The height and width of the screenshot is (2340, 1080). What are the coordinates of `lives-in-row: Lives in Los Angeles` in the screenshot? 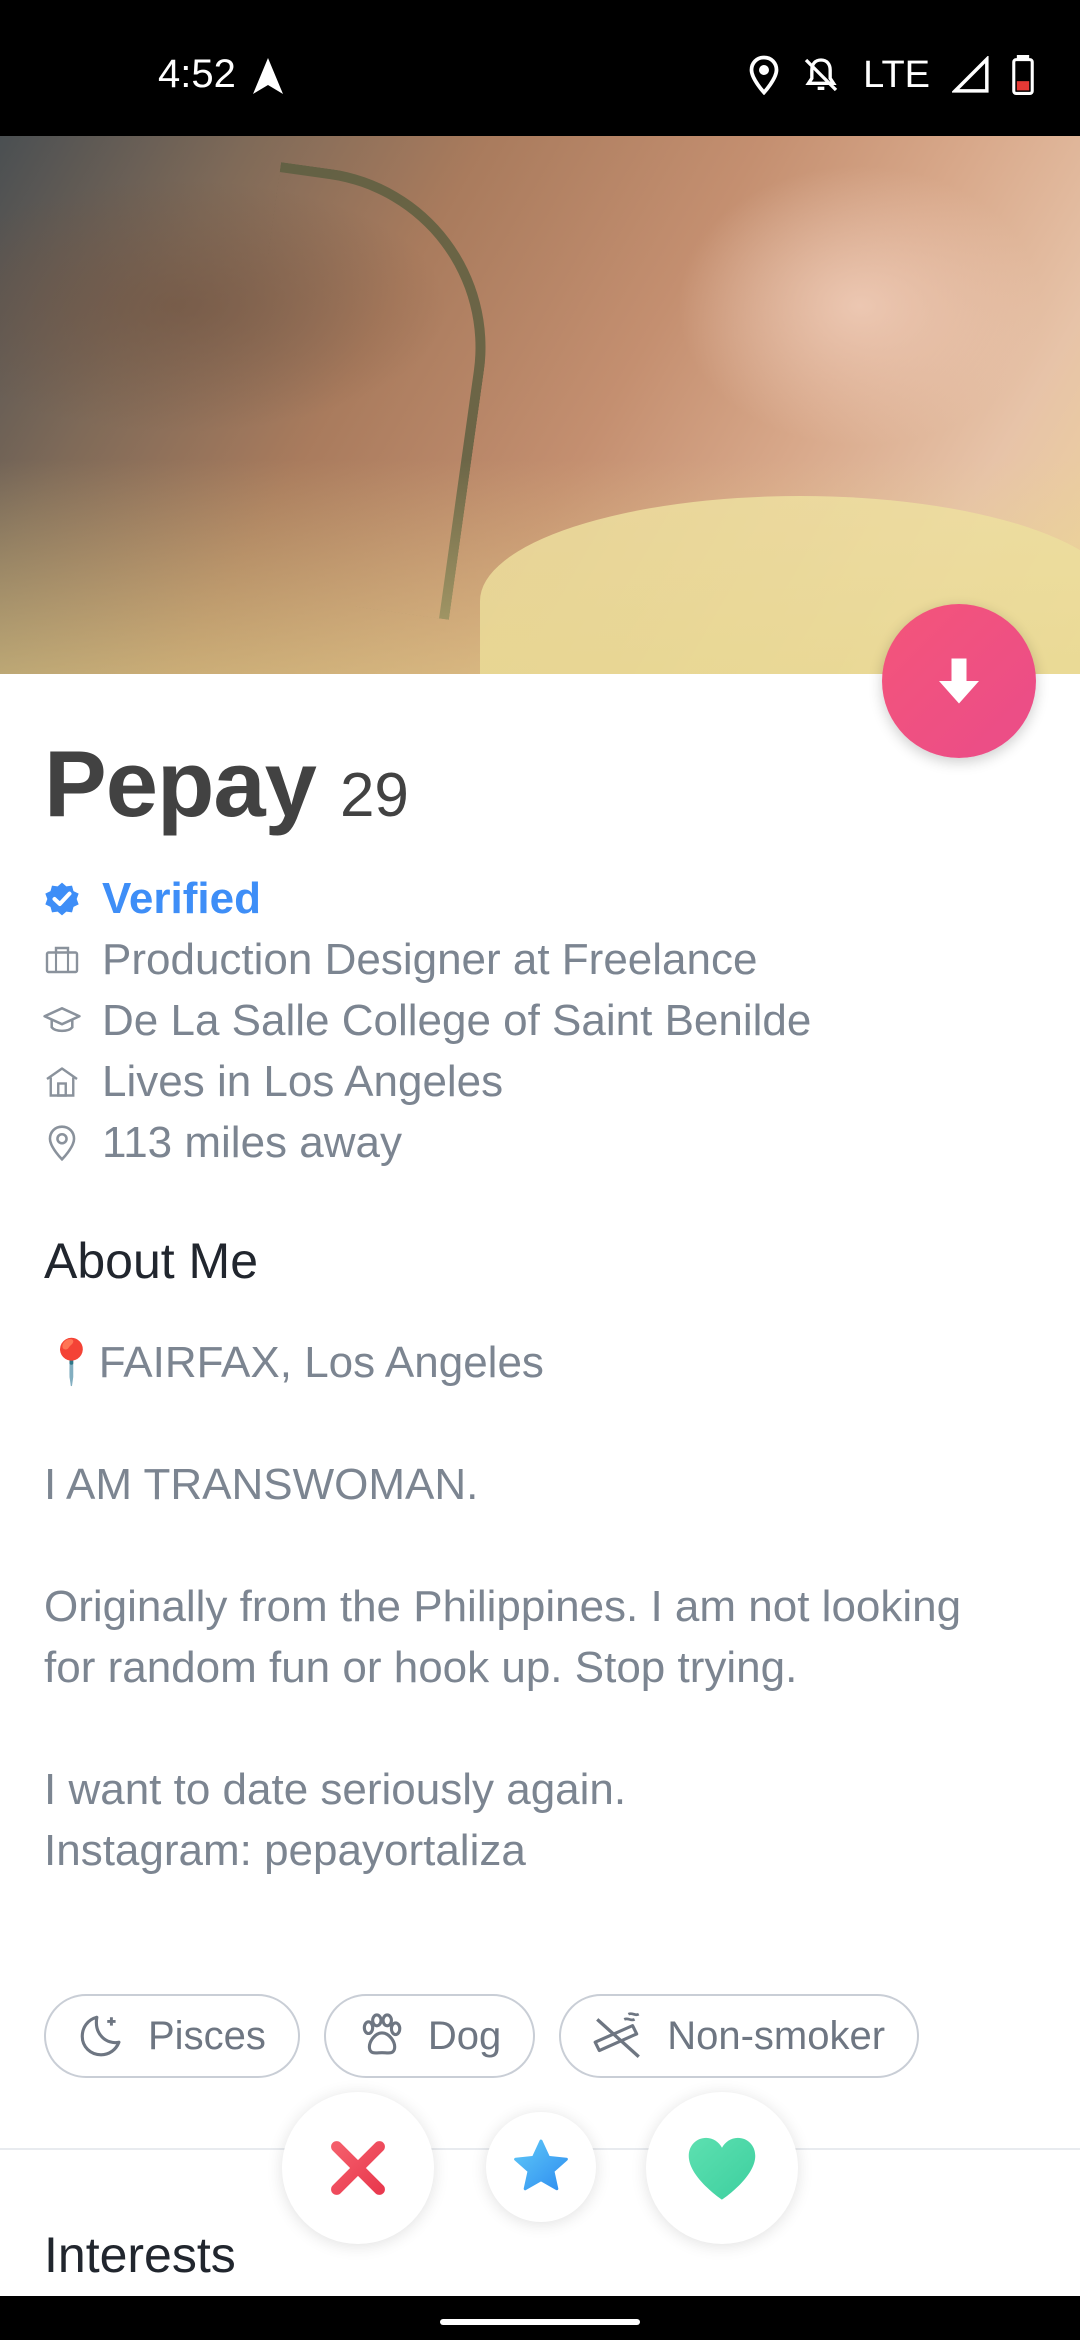 It's located at (542, 1081).